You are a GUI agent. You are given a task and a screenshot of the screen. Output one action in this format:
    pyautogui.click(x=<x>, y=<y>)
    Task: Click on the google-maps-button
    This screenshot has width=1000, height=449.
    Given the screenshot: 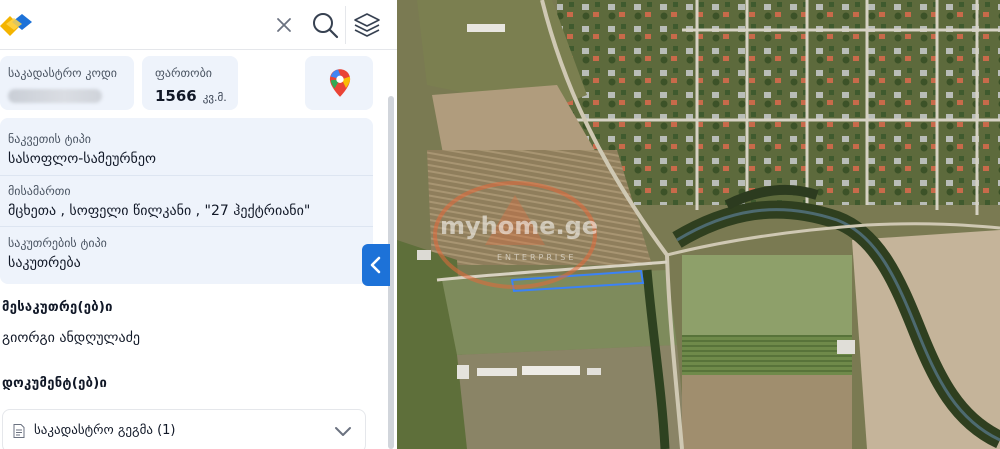 What is the action you would take?
    pyautogui.click(x=339, y=83)
    